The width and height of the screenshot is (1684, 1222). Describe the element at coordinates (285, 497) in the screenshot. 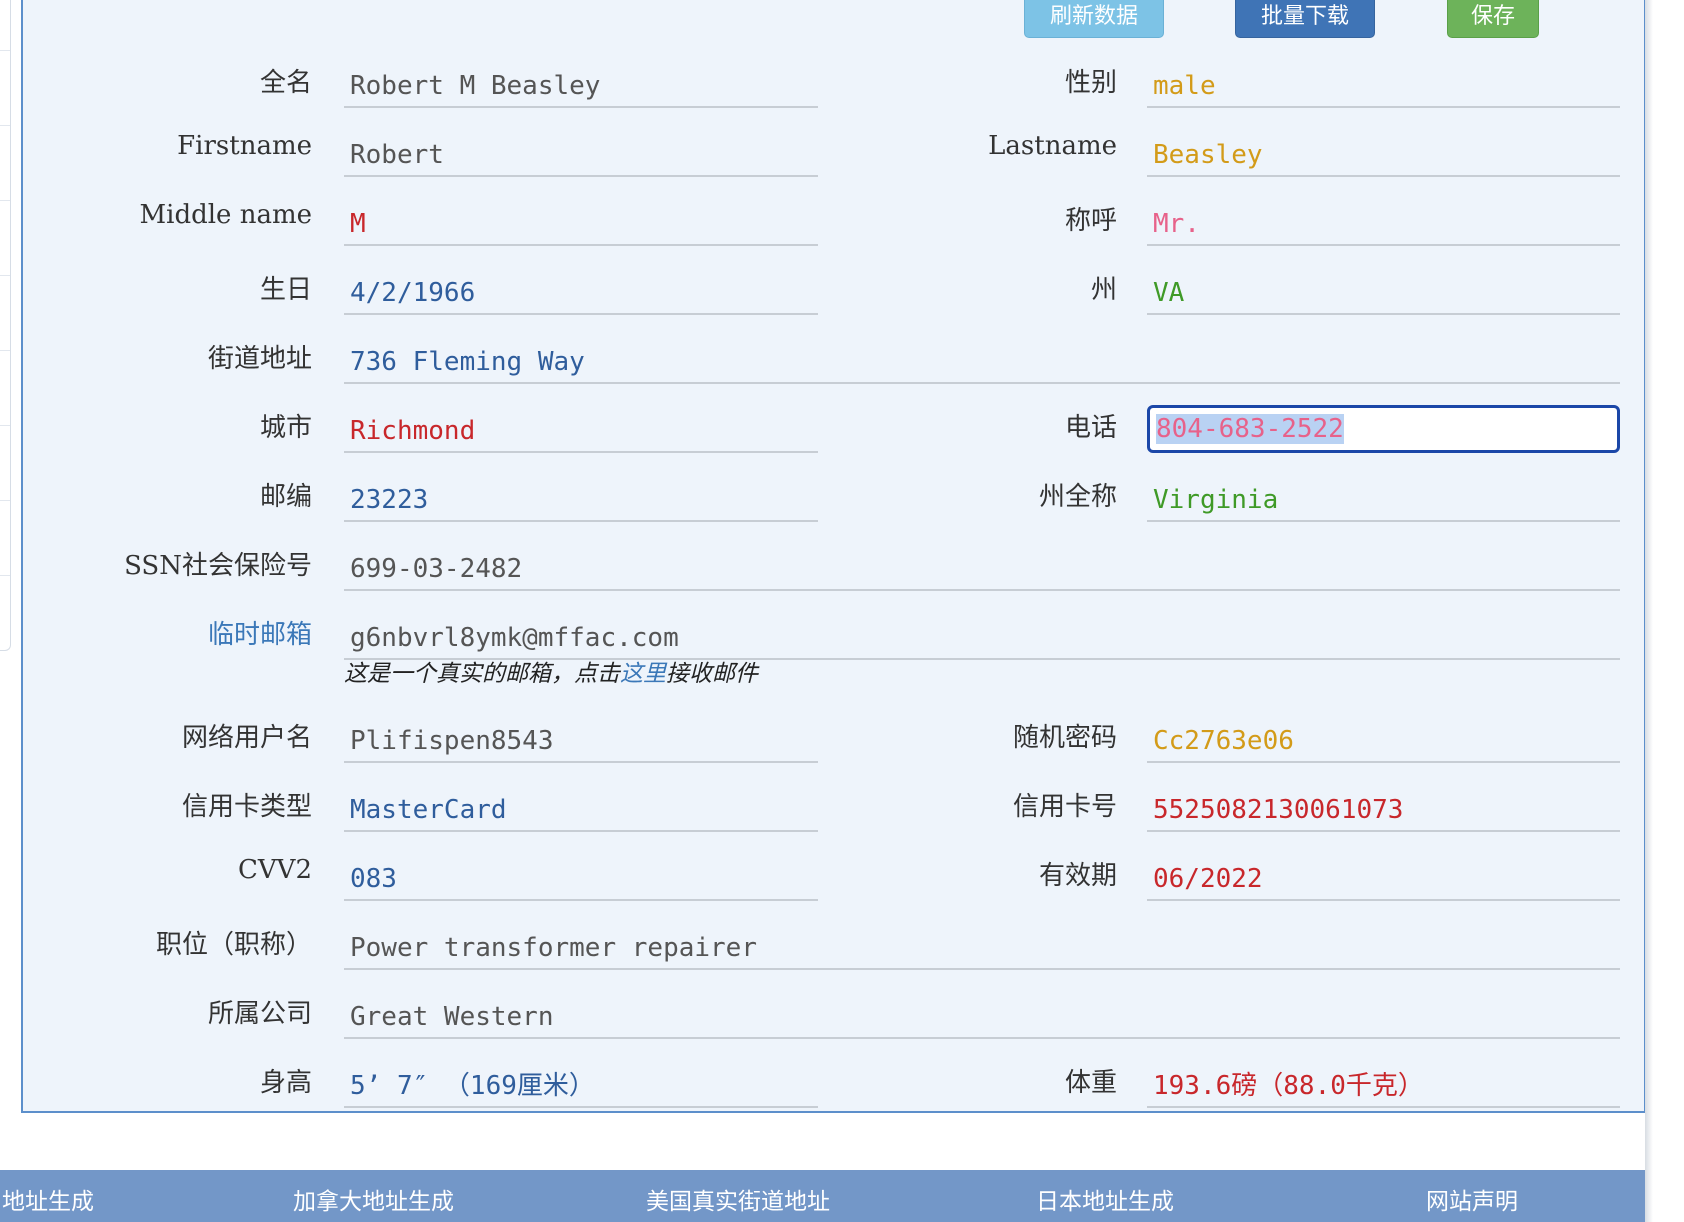

I see `zip-label: 邮编` at that location.